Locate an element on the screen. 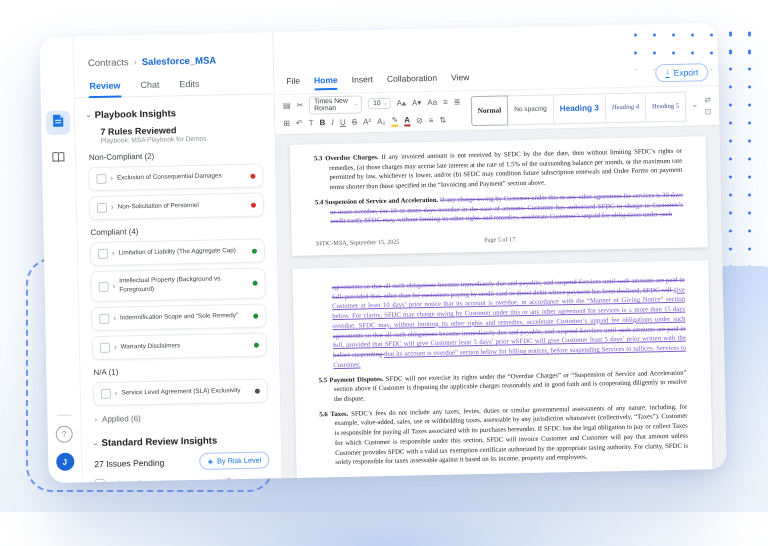  font-increase-icon: A▴ is located at coordinates (401, 102).